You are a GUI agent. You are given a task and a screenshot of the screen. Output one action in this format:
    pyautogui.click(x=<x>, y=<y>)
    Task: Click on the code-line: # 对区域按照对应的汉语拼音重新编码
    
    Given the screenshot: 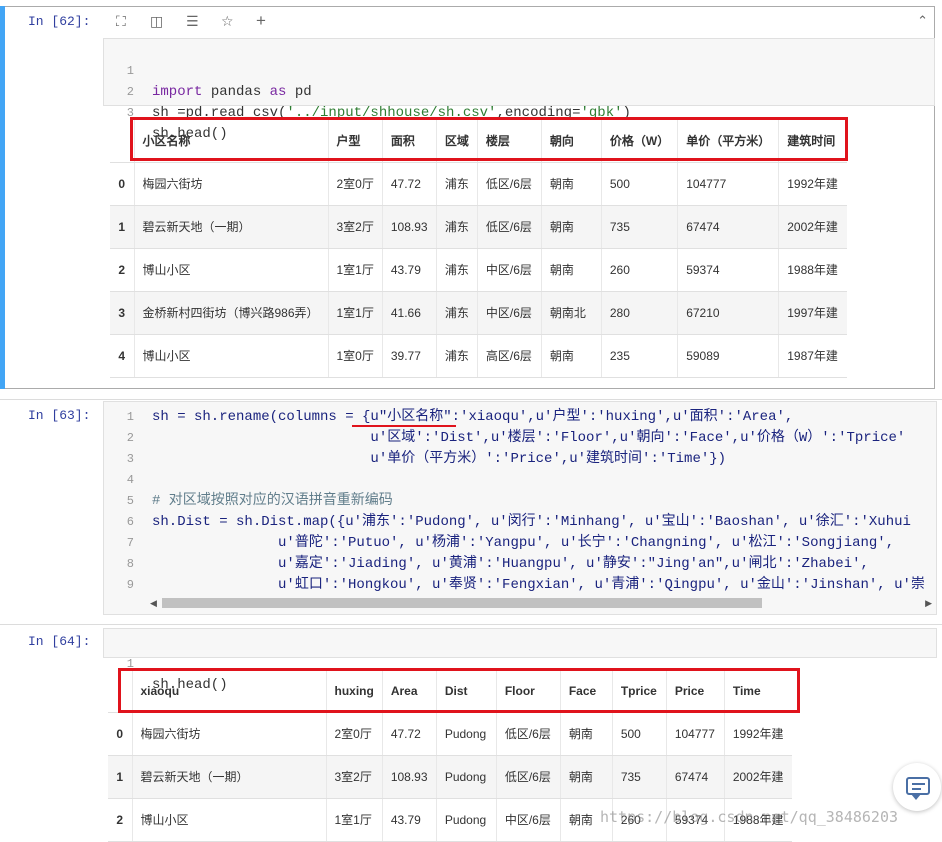 What is the action you would take?
    pyautogui.click(x=272, y=501)
    